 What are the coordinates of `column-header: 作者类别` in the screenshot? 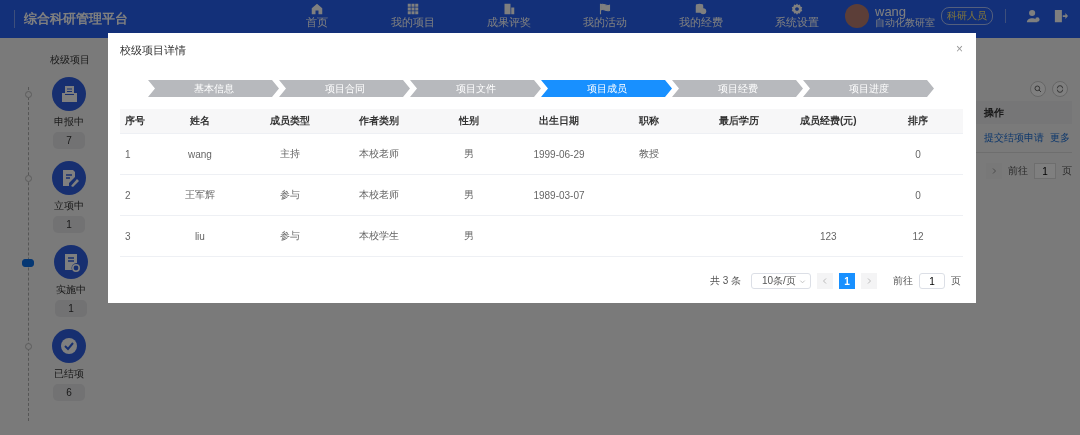 It's located at (379, 121).